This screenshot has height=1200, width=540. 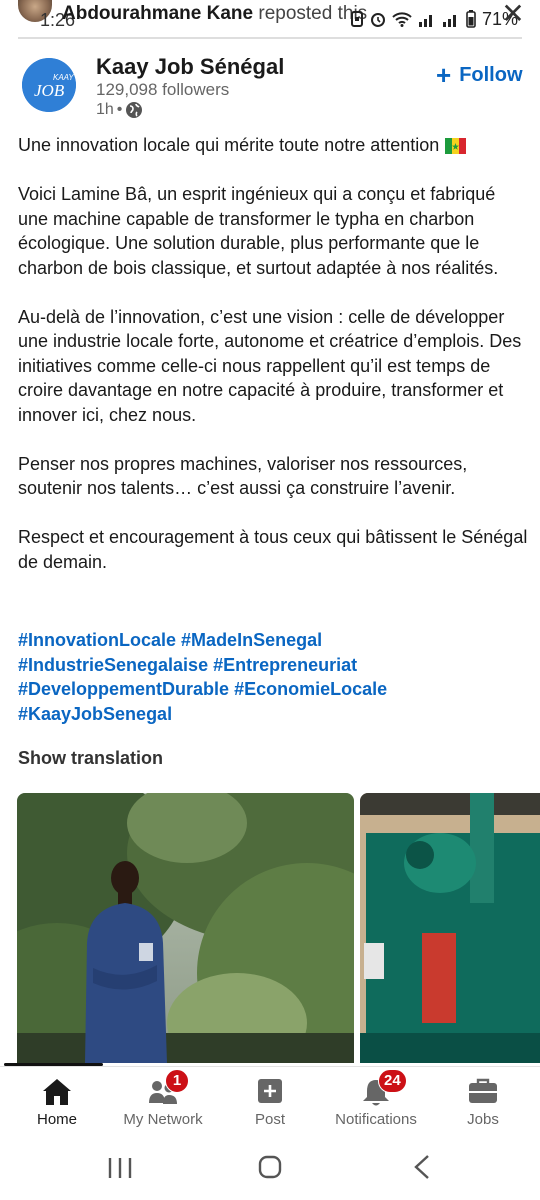 I want to click on senegal-flag-icon, so click(x=456, y=146).